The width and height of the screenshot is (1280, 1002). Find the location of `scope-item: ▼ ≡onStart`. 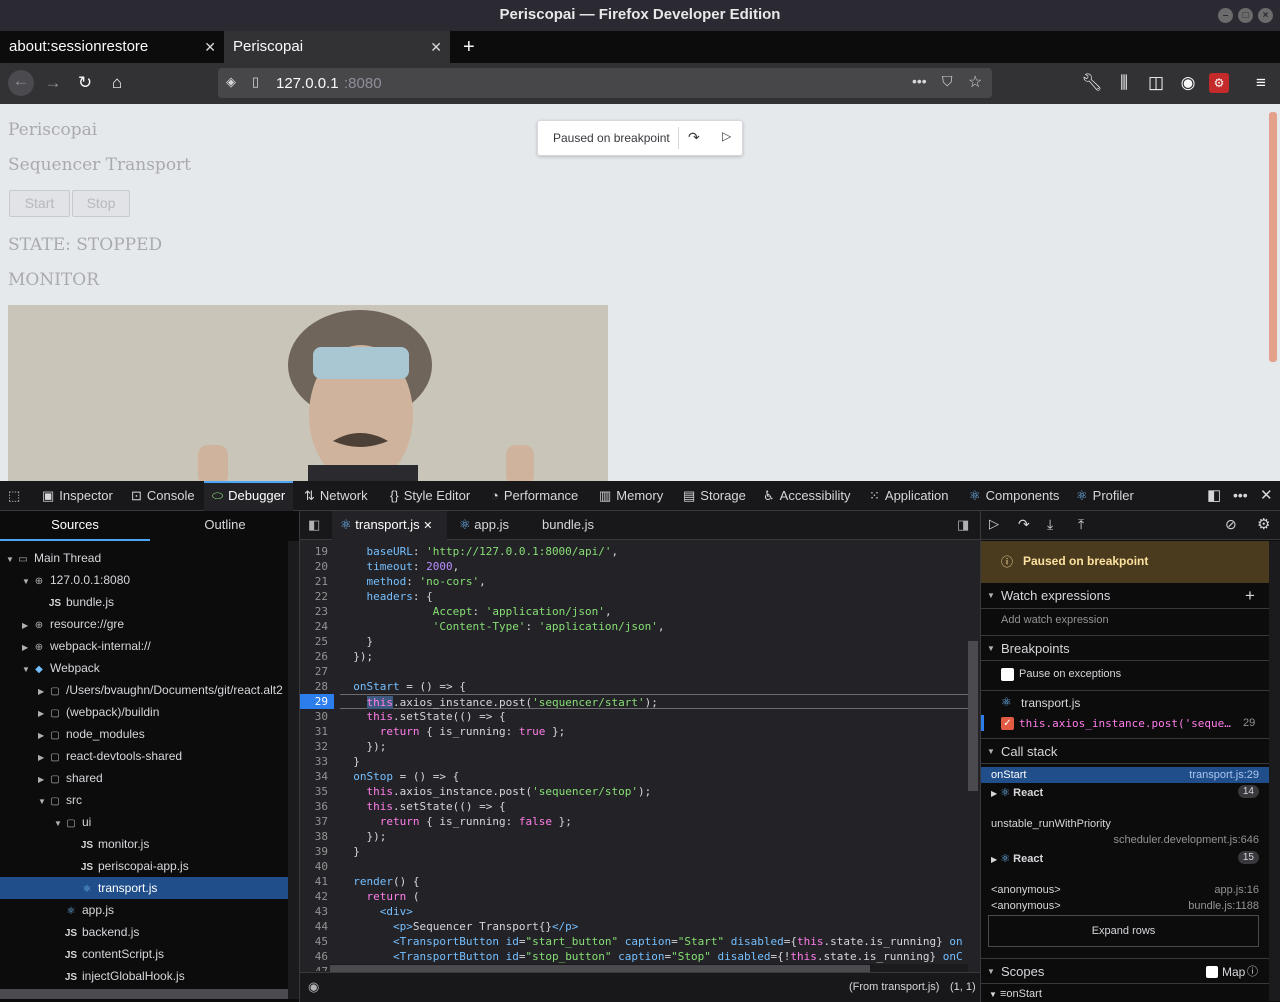

scope-item: ▼ ≡onStart is located at coordinates (1015, 994).